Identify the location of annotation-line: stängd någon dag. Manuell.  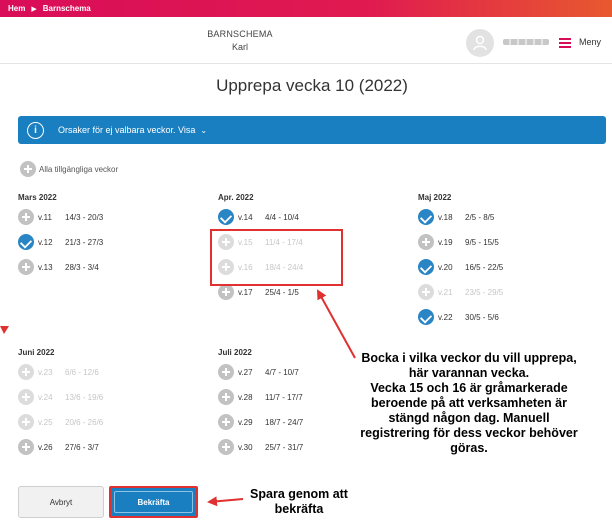
(469, 418).